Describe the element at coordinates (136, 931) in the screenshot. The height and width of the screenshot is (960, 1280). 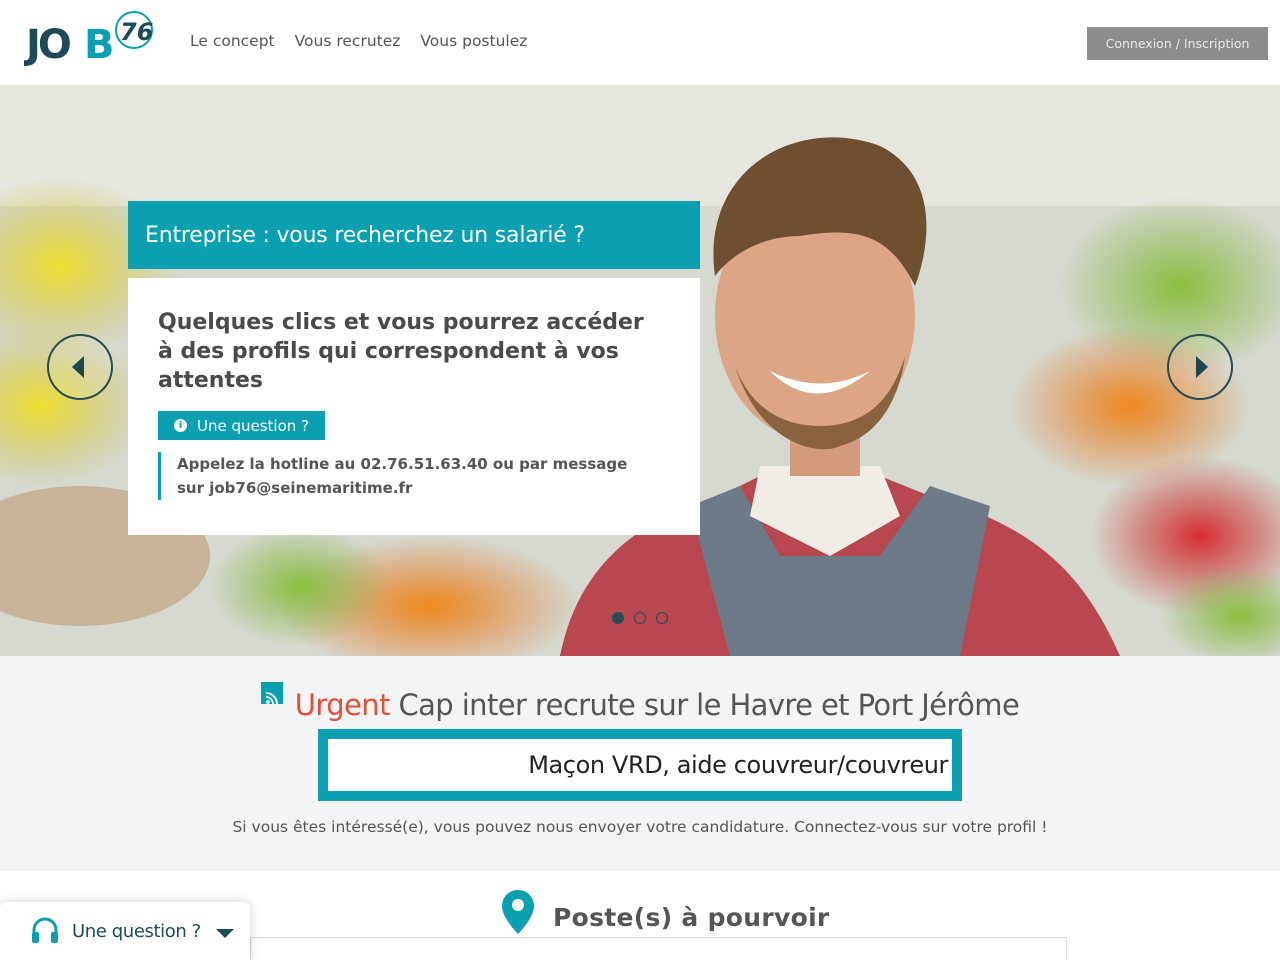
I see `help-widget-label: Une question ?` at that location.